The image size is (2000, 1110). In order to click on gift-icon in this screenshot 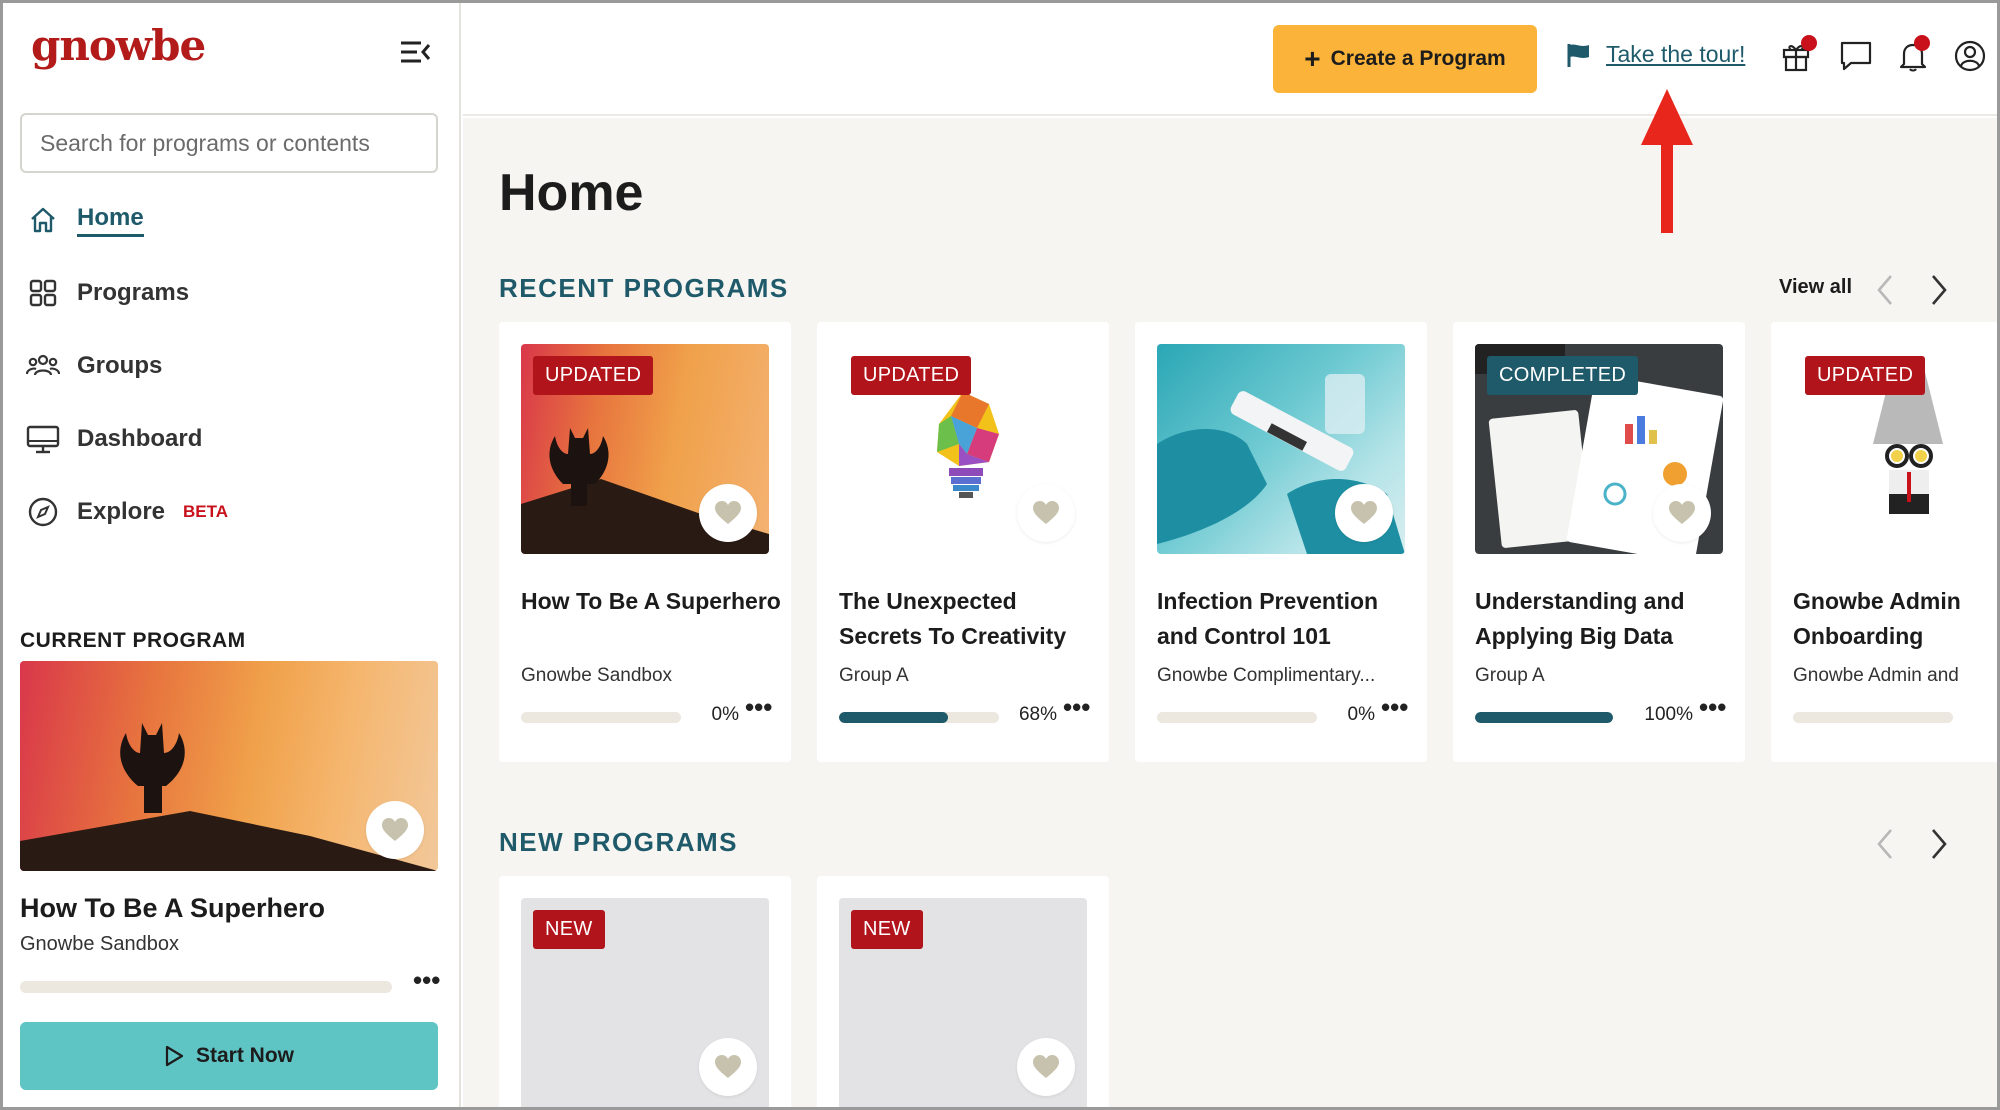, I will do `click(1799, 54)`.